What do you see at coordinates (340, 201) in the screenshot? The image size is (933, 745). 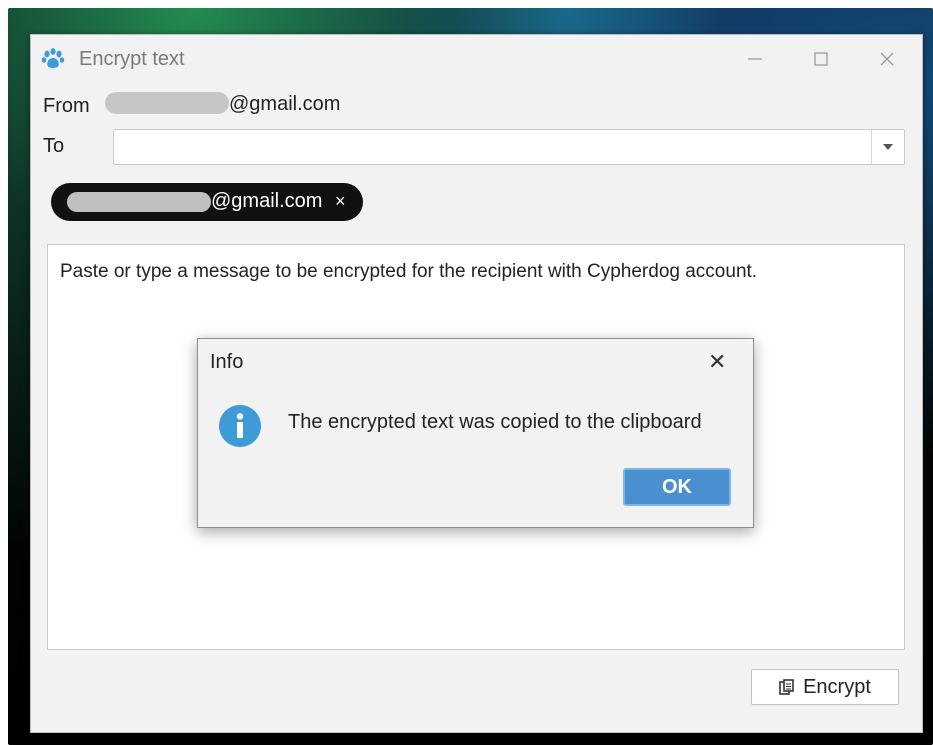 I see `remove-recipient-button: ×` at bounding box center [340, 201].